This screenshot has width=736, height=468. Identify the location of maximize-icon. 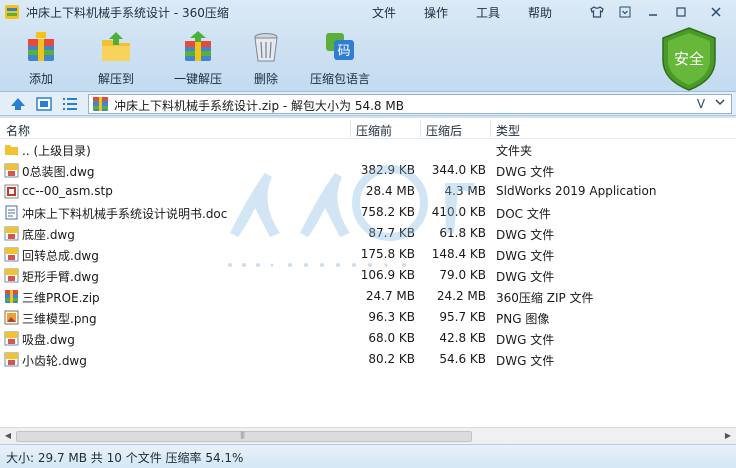
(681, 12).